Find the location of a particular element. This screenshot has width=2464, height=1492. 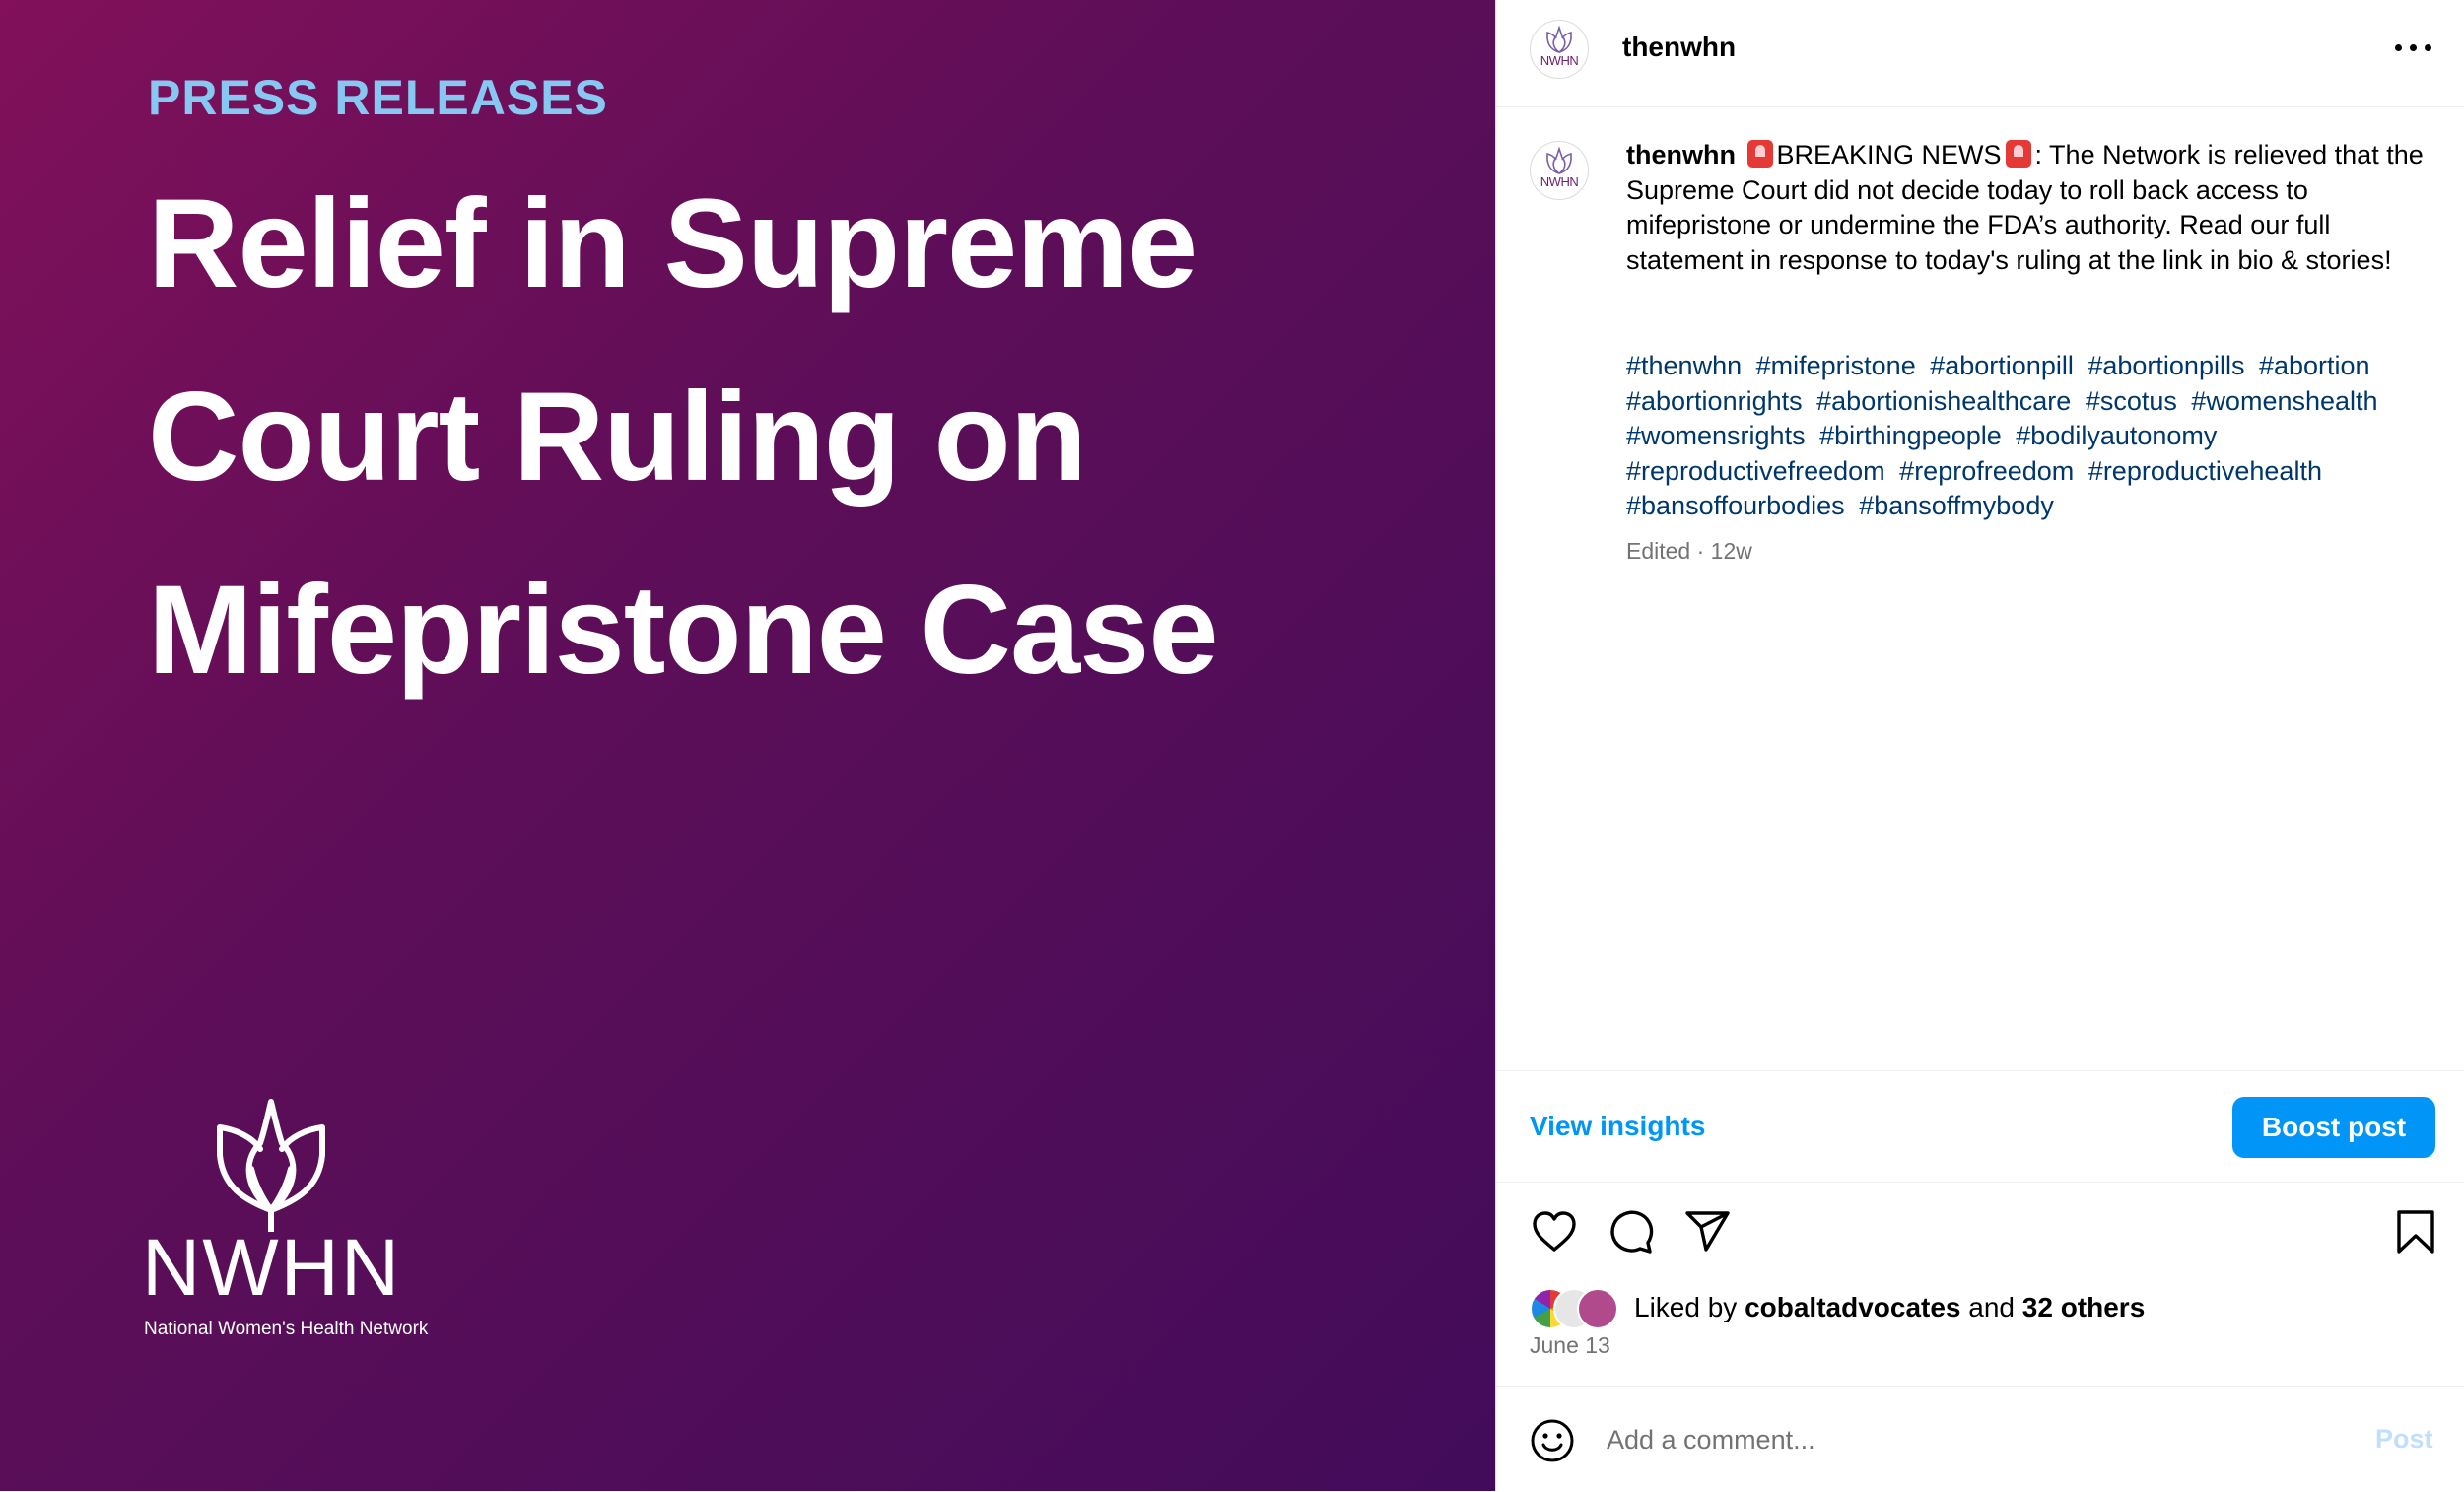

view-insights-link: View insights is located at coordinates (1617, 1126).